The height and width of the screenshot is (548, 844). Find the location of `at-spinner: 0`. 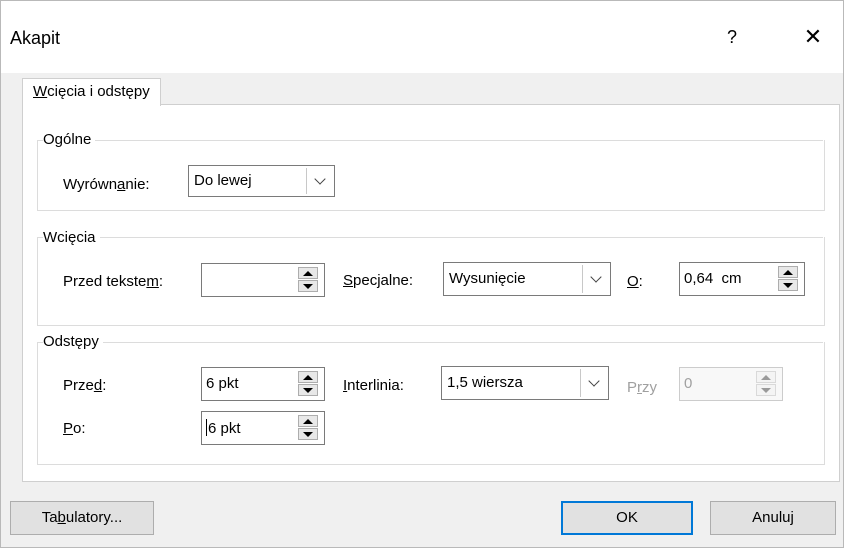

at-spinner: 0 is located at coordinates (731, 384).